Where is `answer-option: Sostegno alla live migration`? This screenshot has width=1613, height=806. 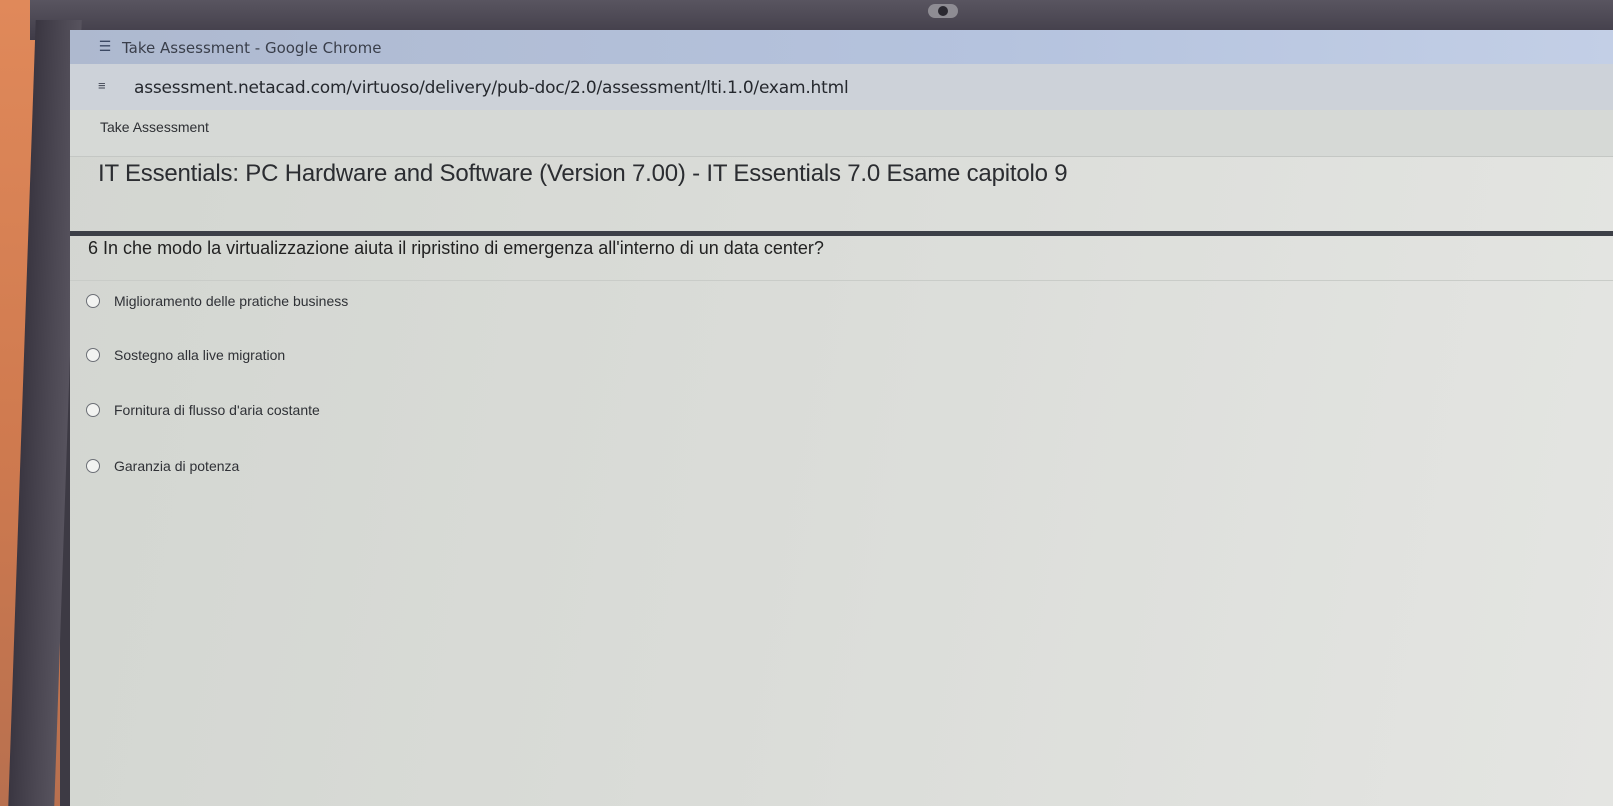
answer-option: Sostegno alla live migration is located at coordinates (185, 355).